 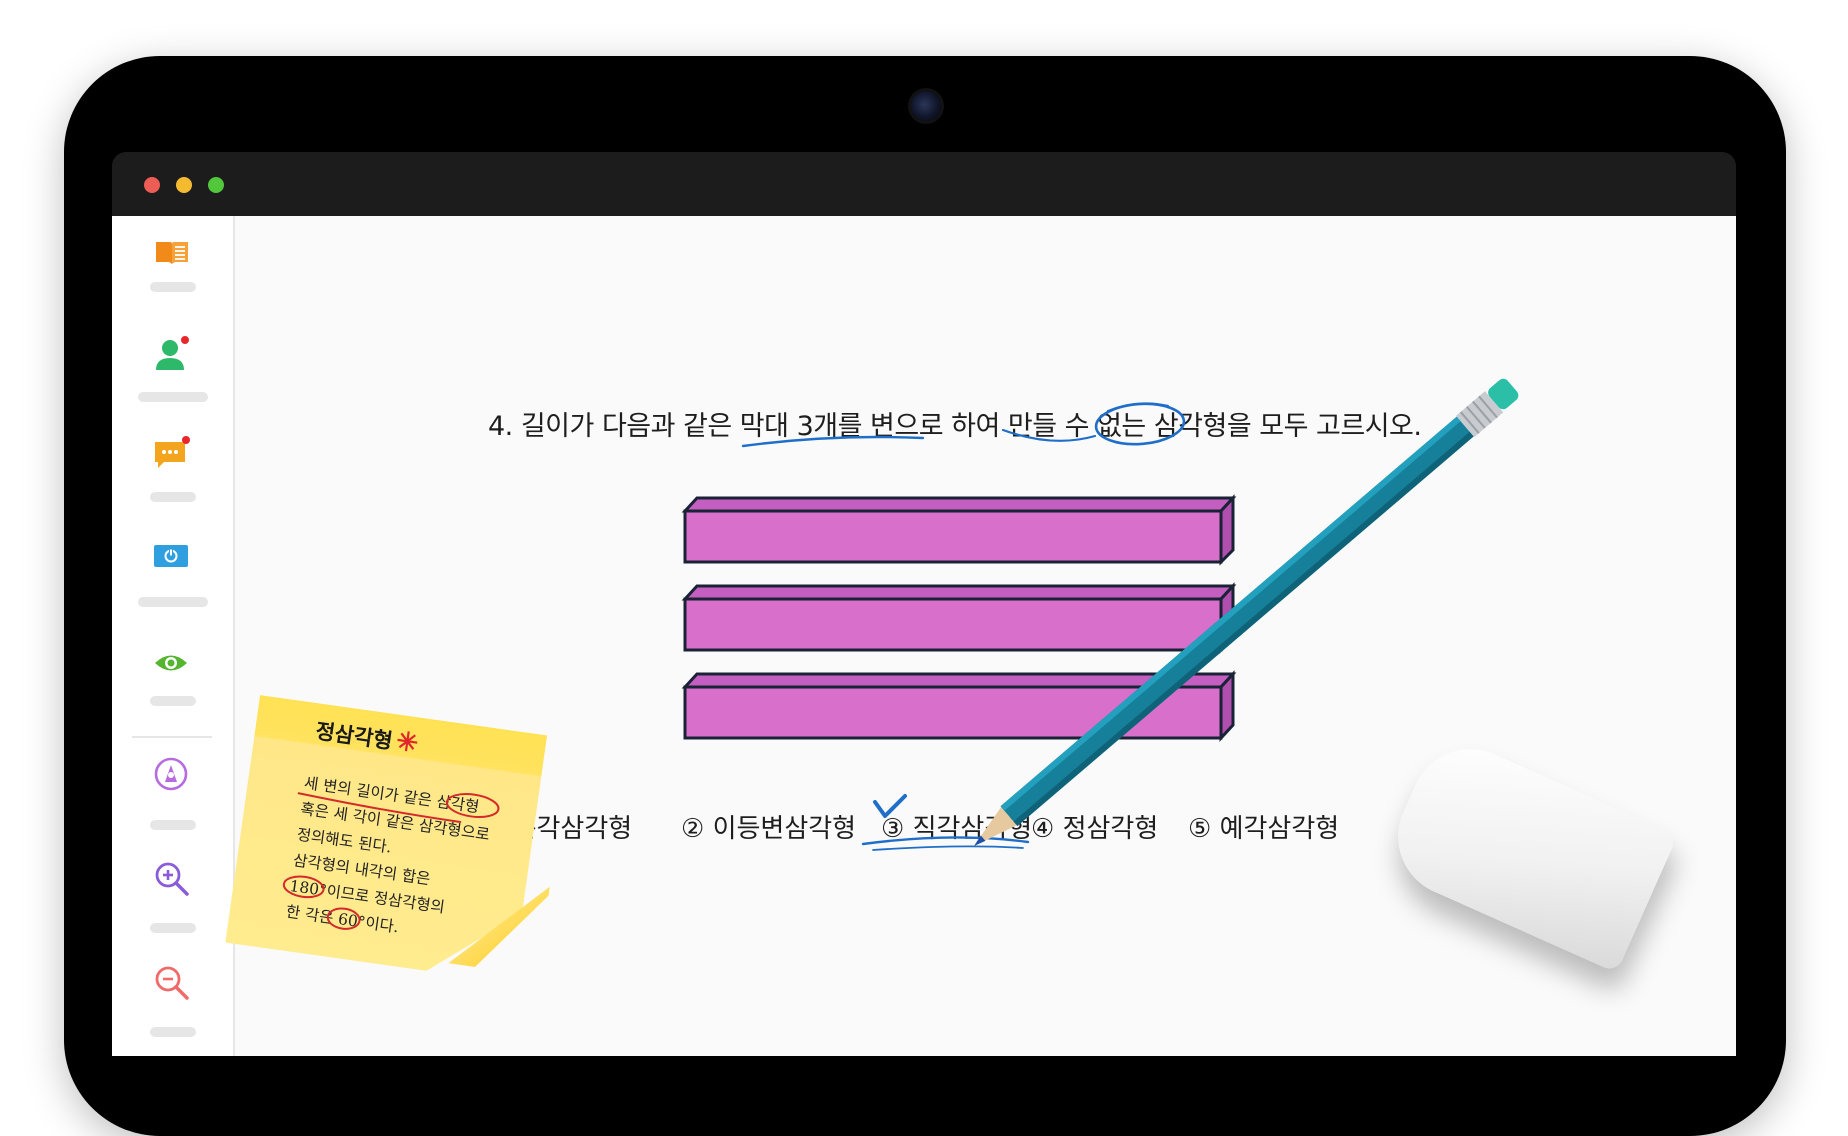 I want to click on option-2: ② 이등변삼각형, so click(x=768, y=826).